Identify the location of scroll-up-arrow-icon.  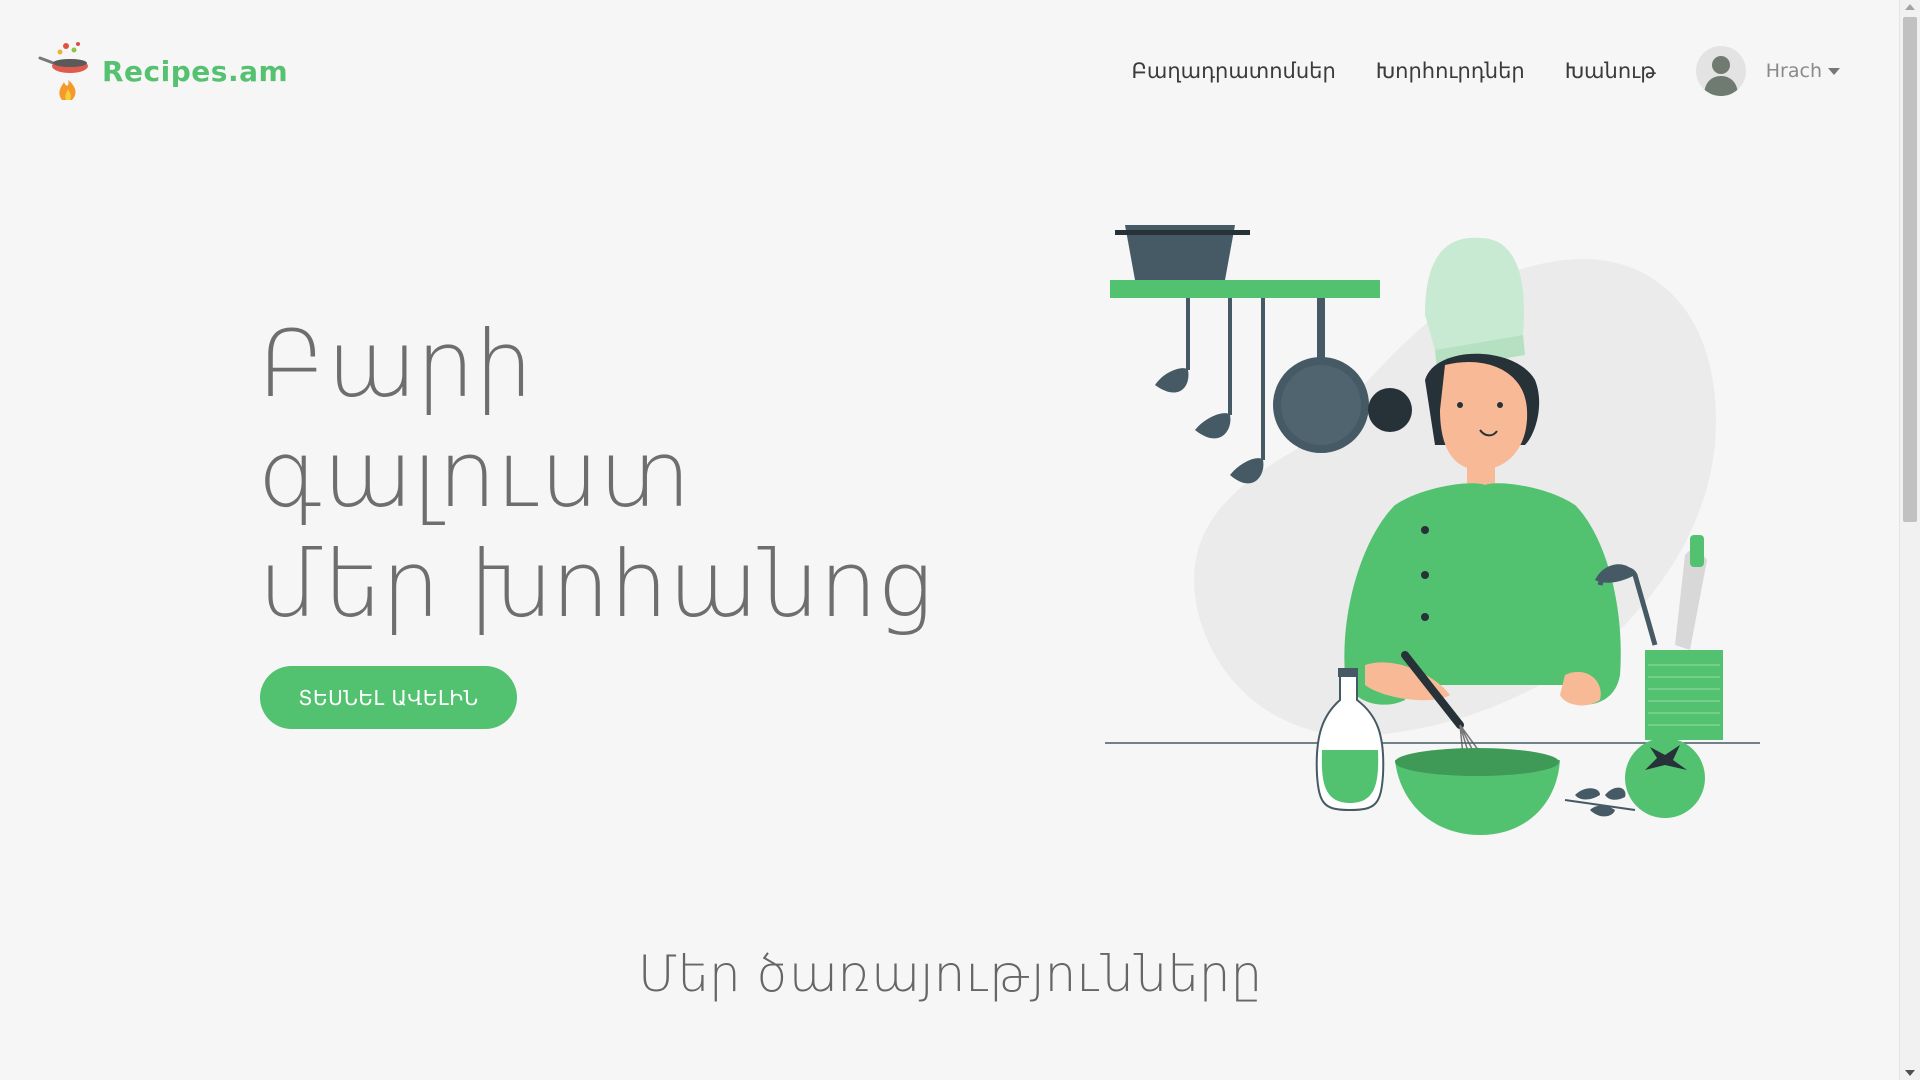
(1910, 7).